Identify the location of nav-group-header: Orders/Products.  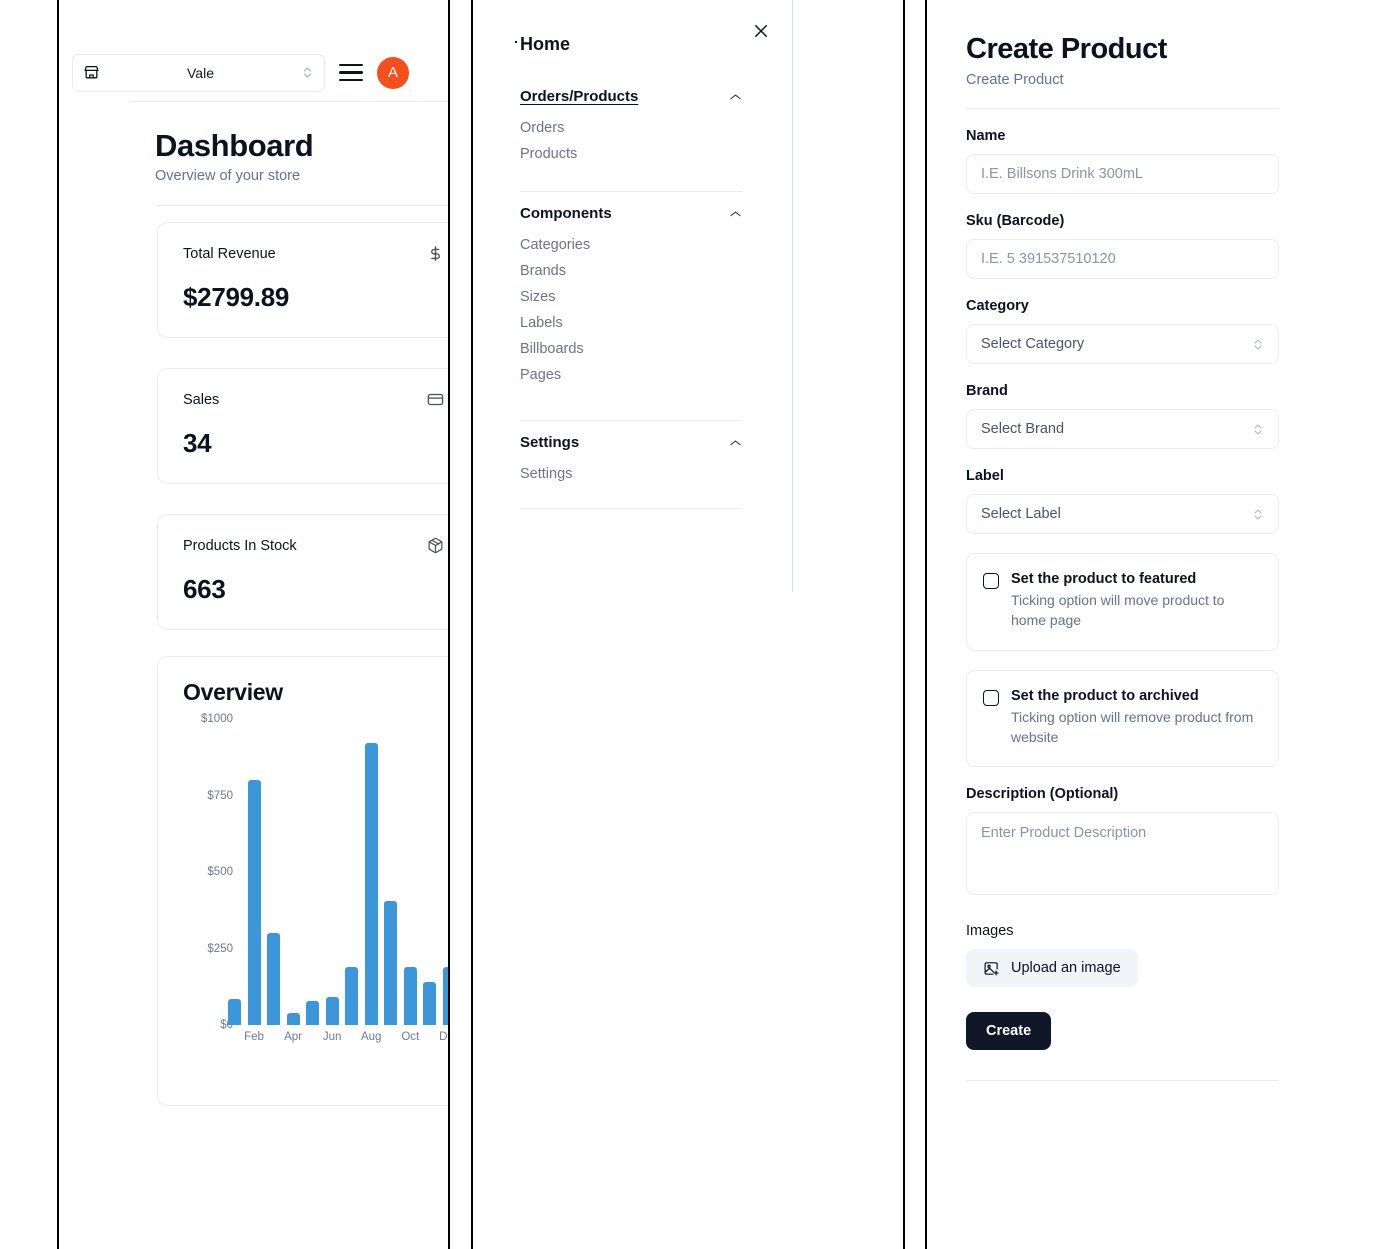
(631, 97).